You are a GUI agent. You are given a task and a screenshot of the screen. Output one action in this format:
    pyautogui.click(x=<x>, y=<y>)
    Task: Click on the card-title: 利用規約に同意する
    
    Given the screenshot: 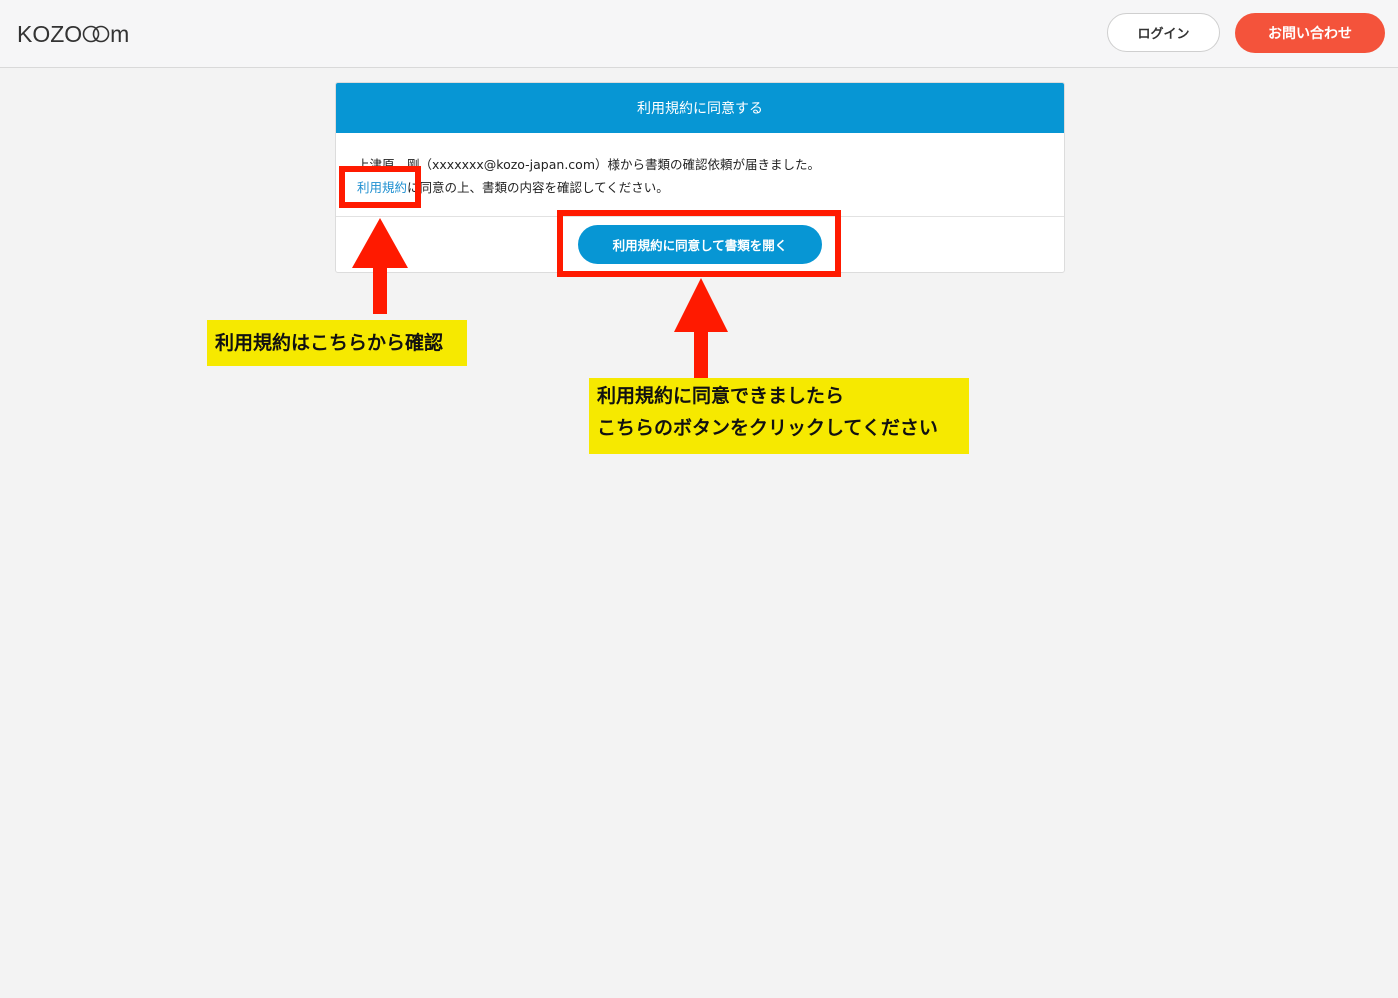 What is the action you would take?
    pyautogui.click(x=700, y=108)
    